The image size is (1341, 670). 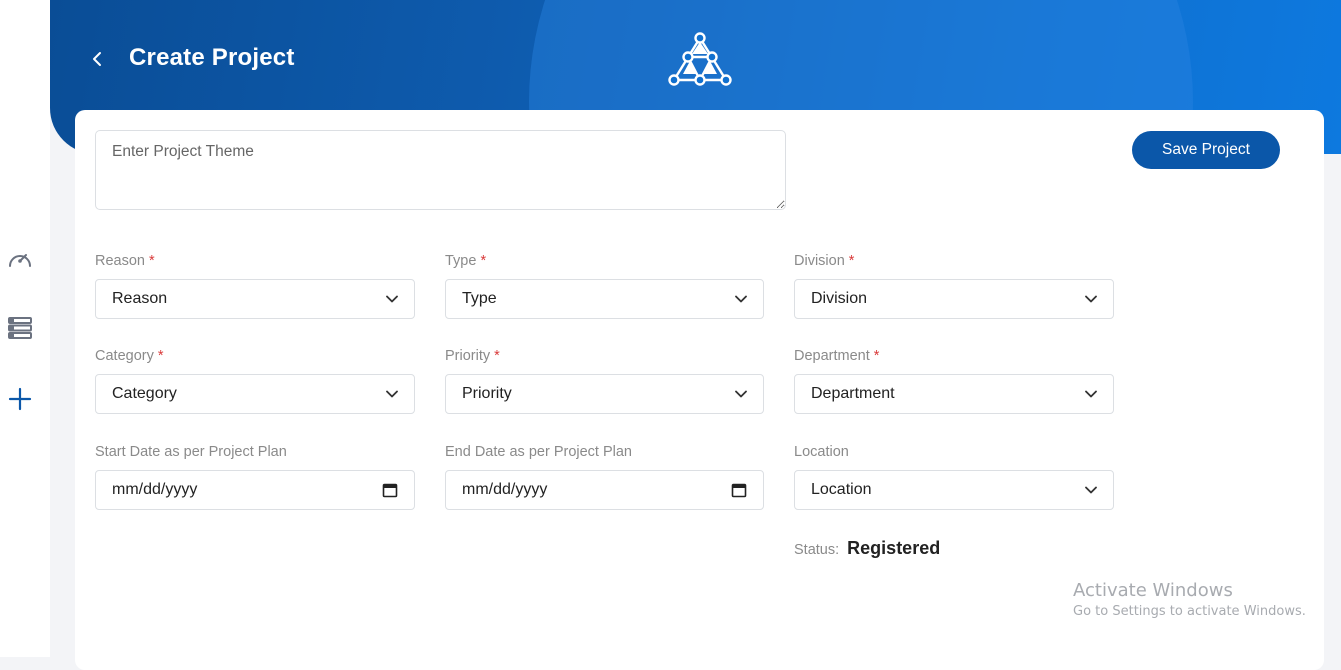 I want to click on end-date-label: End Date as per Project Plan, so click(x=538, y=452).